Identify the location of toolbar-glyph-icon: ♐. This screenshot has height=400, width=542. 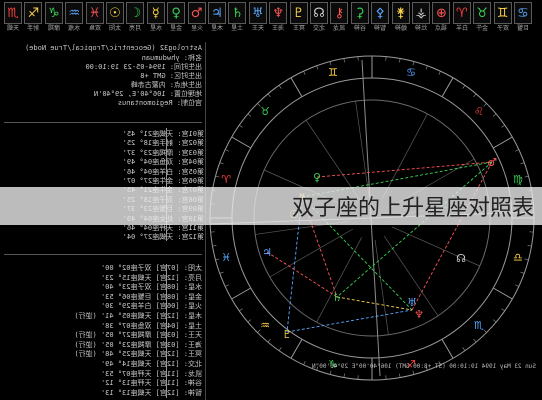
(33, 13).